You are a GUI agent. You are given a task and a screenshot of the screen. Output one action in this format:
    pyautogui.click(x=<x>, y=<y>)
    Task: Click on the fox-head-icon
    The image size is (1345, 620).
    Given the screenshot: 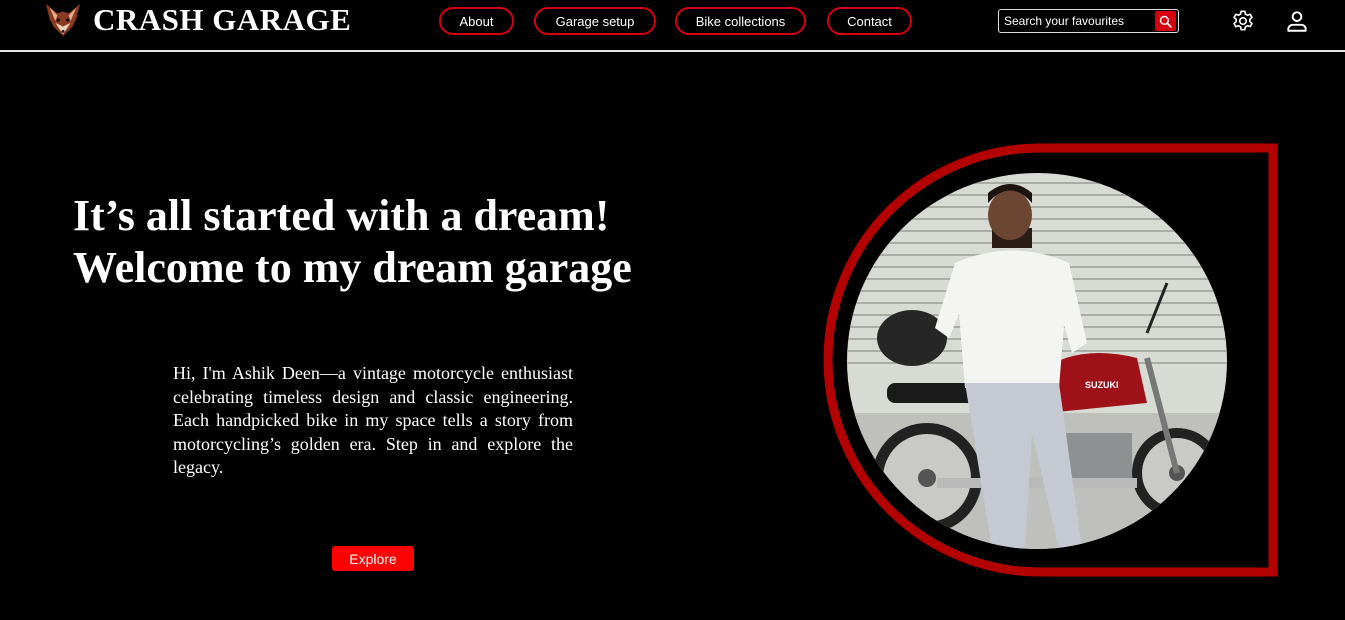 What is the action you would take?
    pyautogui.click(x=63, y=20)
    